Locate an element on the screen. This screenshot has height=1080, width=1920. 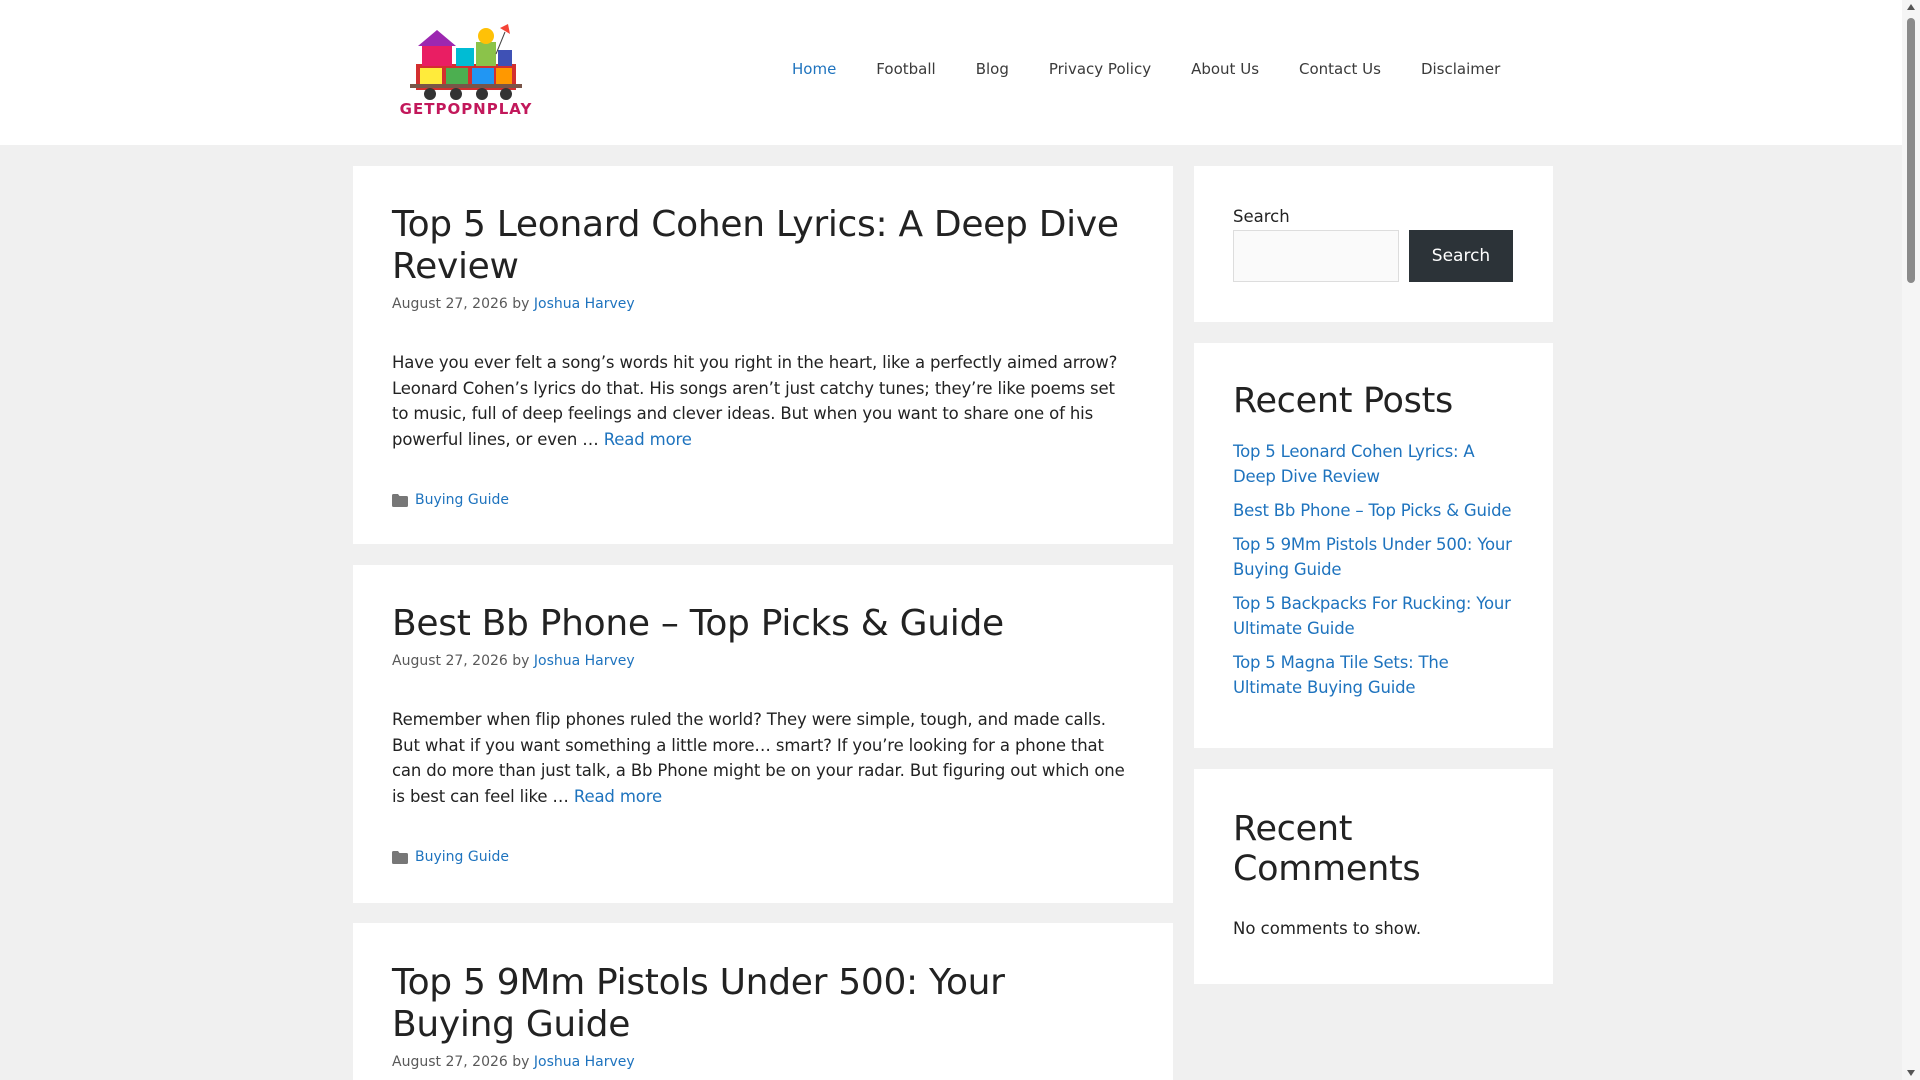
nav-contact-us: Contact Us is located at coordinates (1340, 69).